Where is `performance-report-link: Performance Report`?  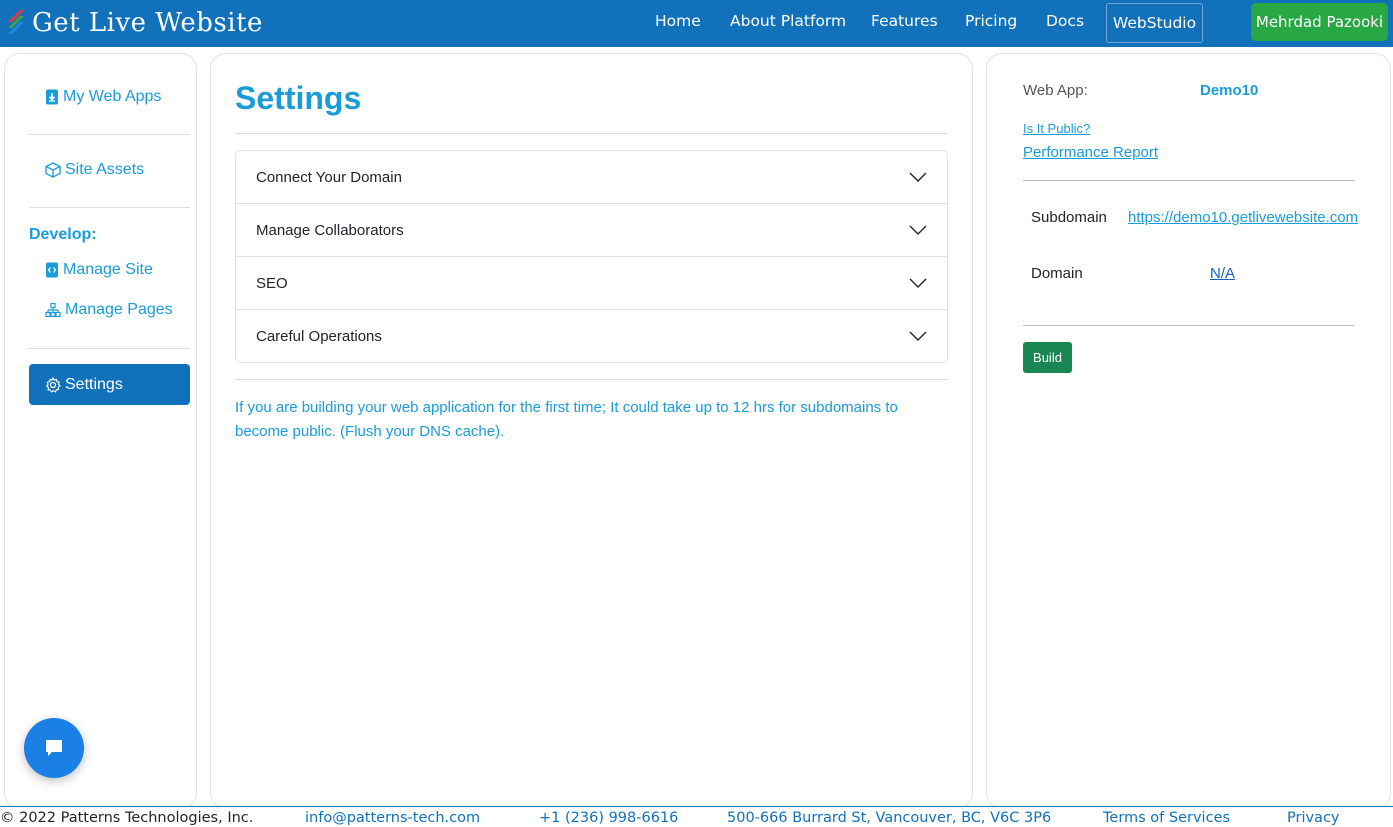
performance-report-link: Performance Report is located at coordinates (1090, 152).